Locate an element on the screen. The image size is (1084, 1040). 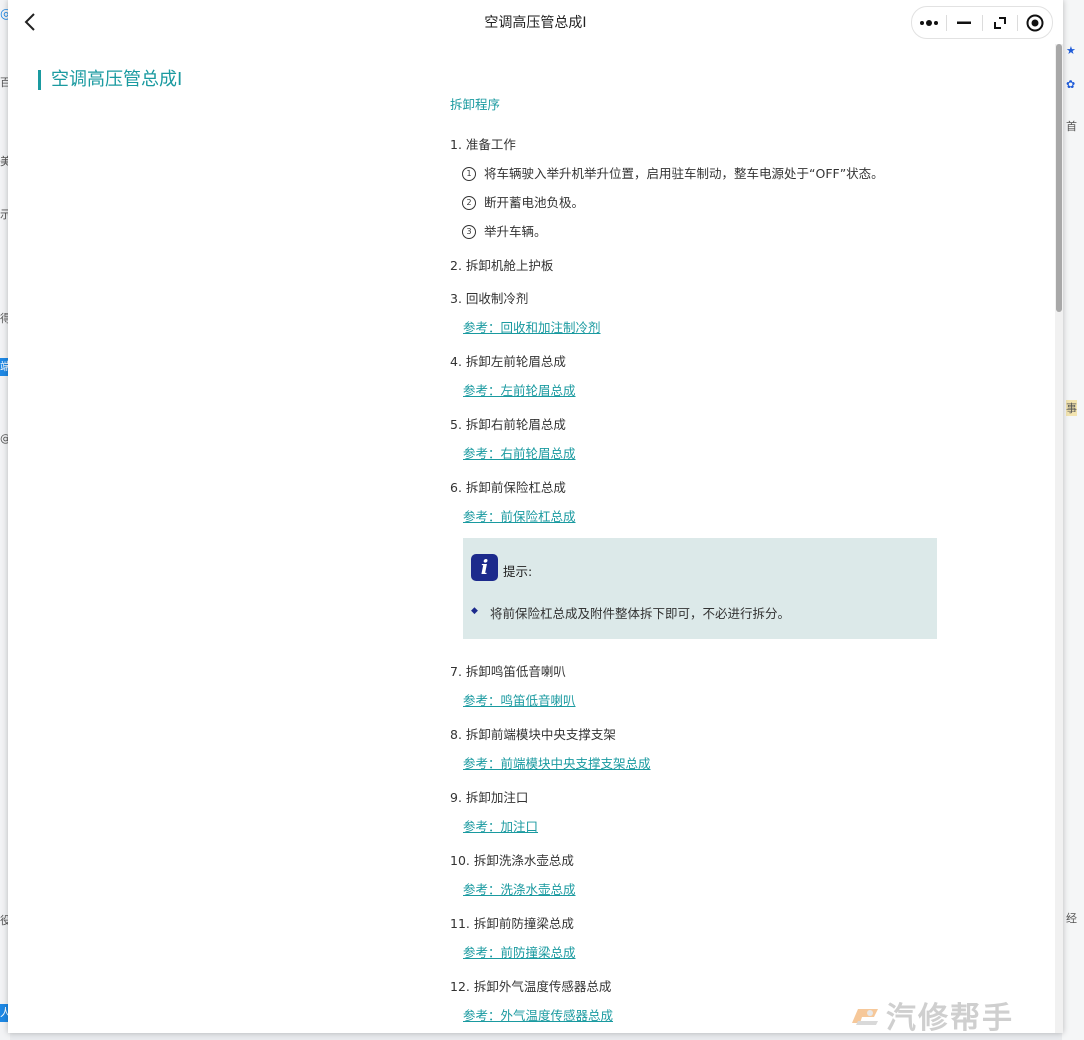
step-number: 1. is located at coordinates (456, 144).